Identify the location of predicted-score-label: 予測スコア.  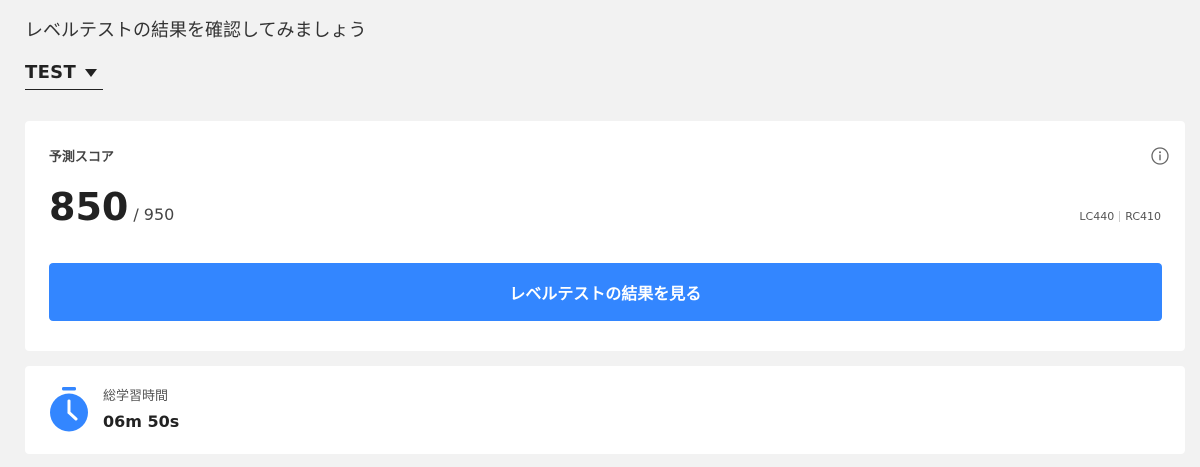
(82, 157).